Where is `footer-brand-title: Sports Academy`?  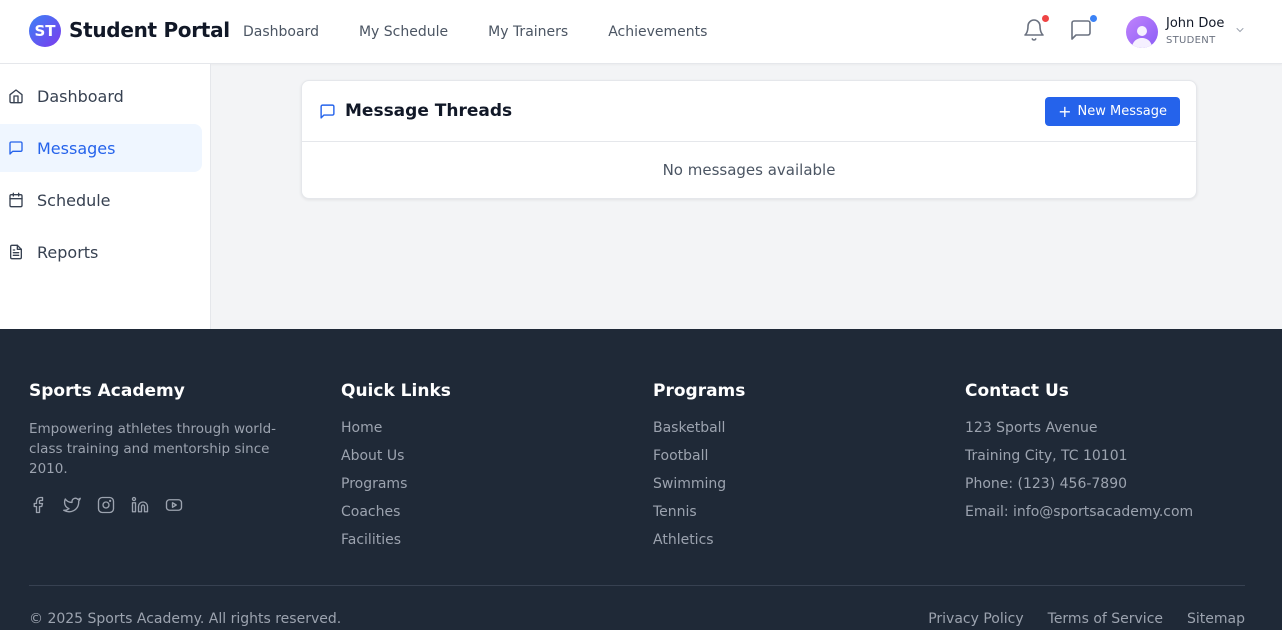 footer-brand-title: Sports Academy is located at coordinates (107, 391).